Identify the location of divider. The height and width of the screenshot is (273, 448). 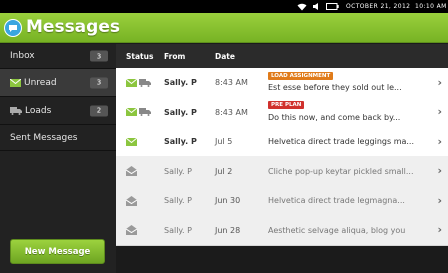
(58, 150).